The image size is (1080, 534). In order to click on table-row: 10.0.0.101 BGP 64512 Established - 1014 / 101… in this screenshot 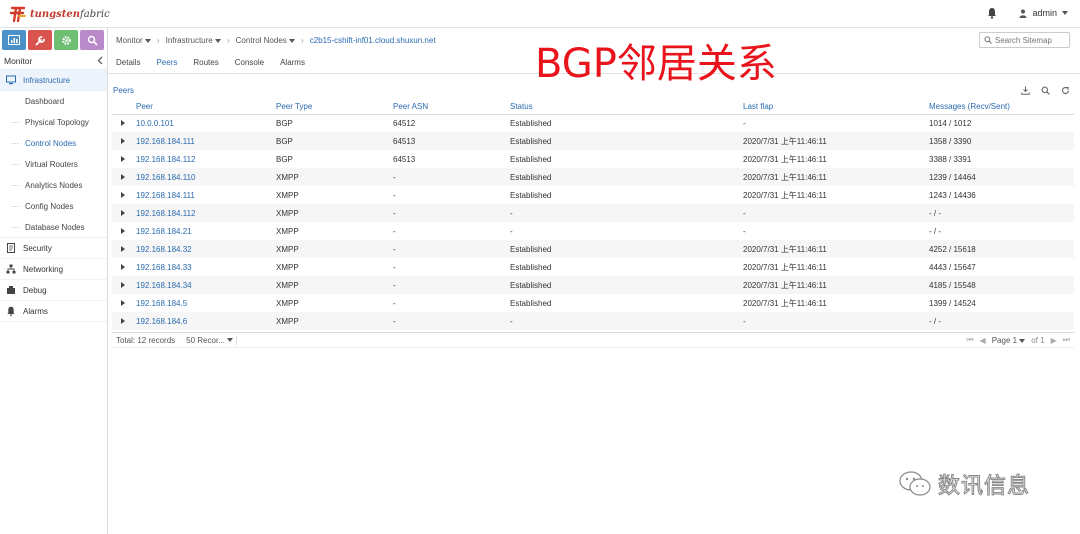, I will do `click(593, 123)`.